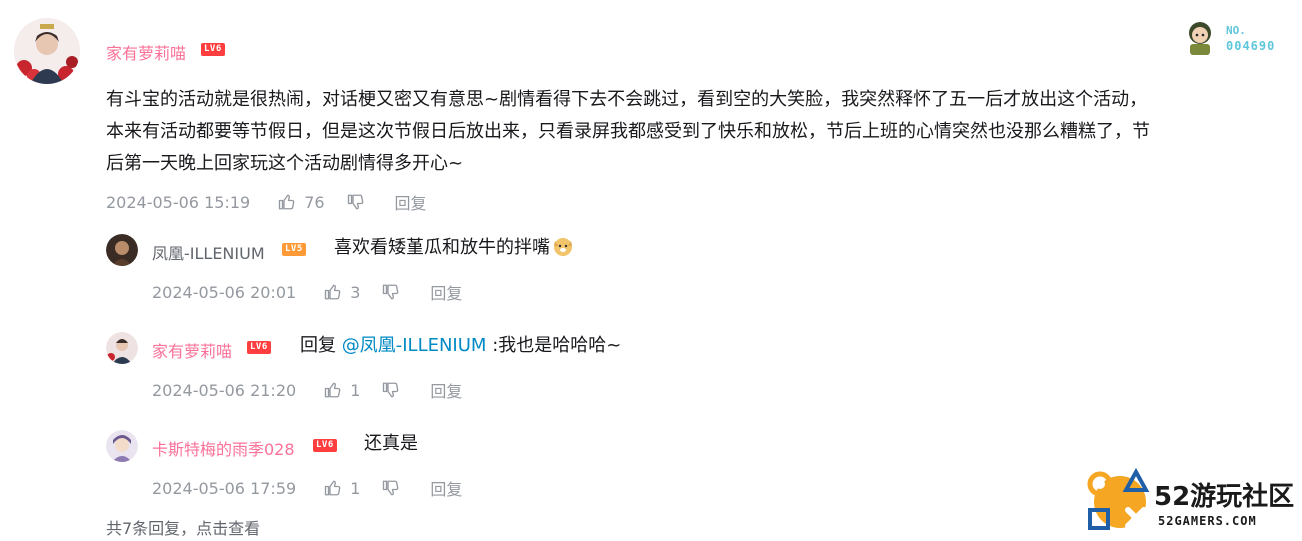 The height and width of the screenshot is (541, 1302). Describe the element at coordinates (224, 488) in the screenshot. I see `reply-date: 2024-05-06 17:59` at that location.